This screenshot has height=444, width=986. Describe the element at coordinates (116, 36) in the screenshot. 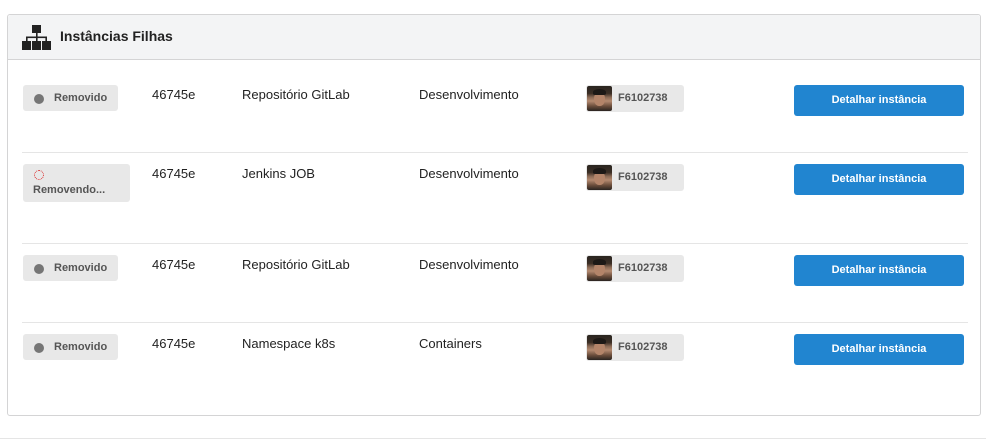

I see `panel-title: Instâncias Filhas` at that location.